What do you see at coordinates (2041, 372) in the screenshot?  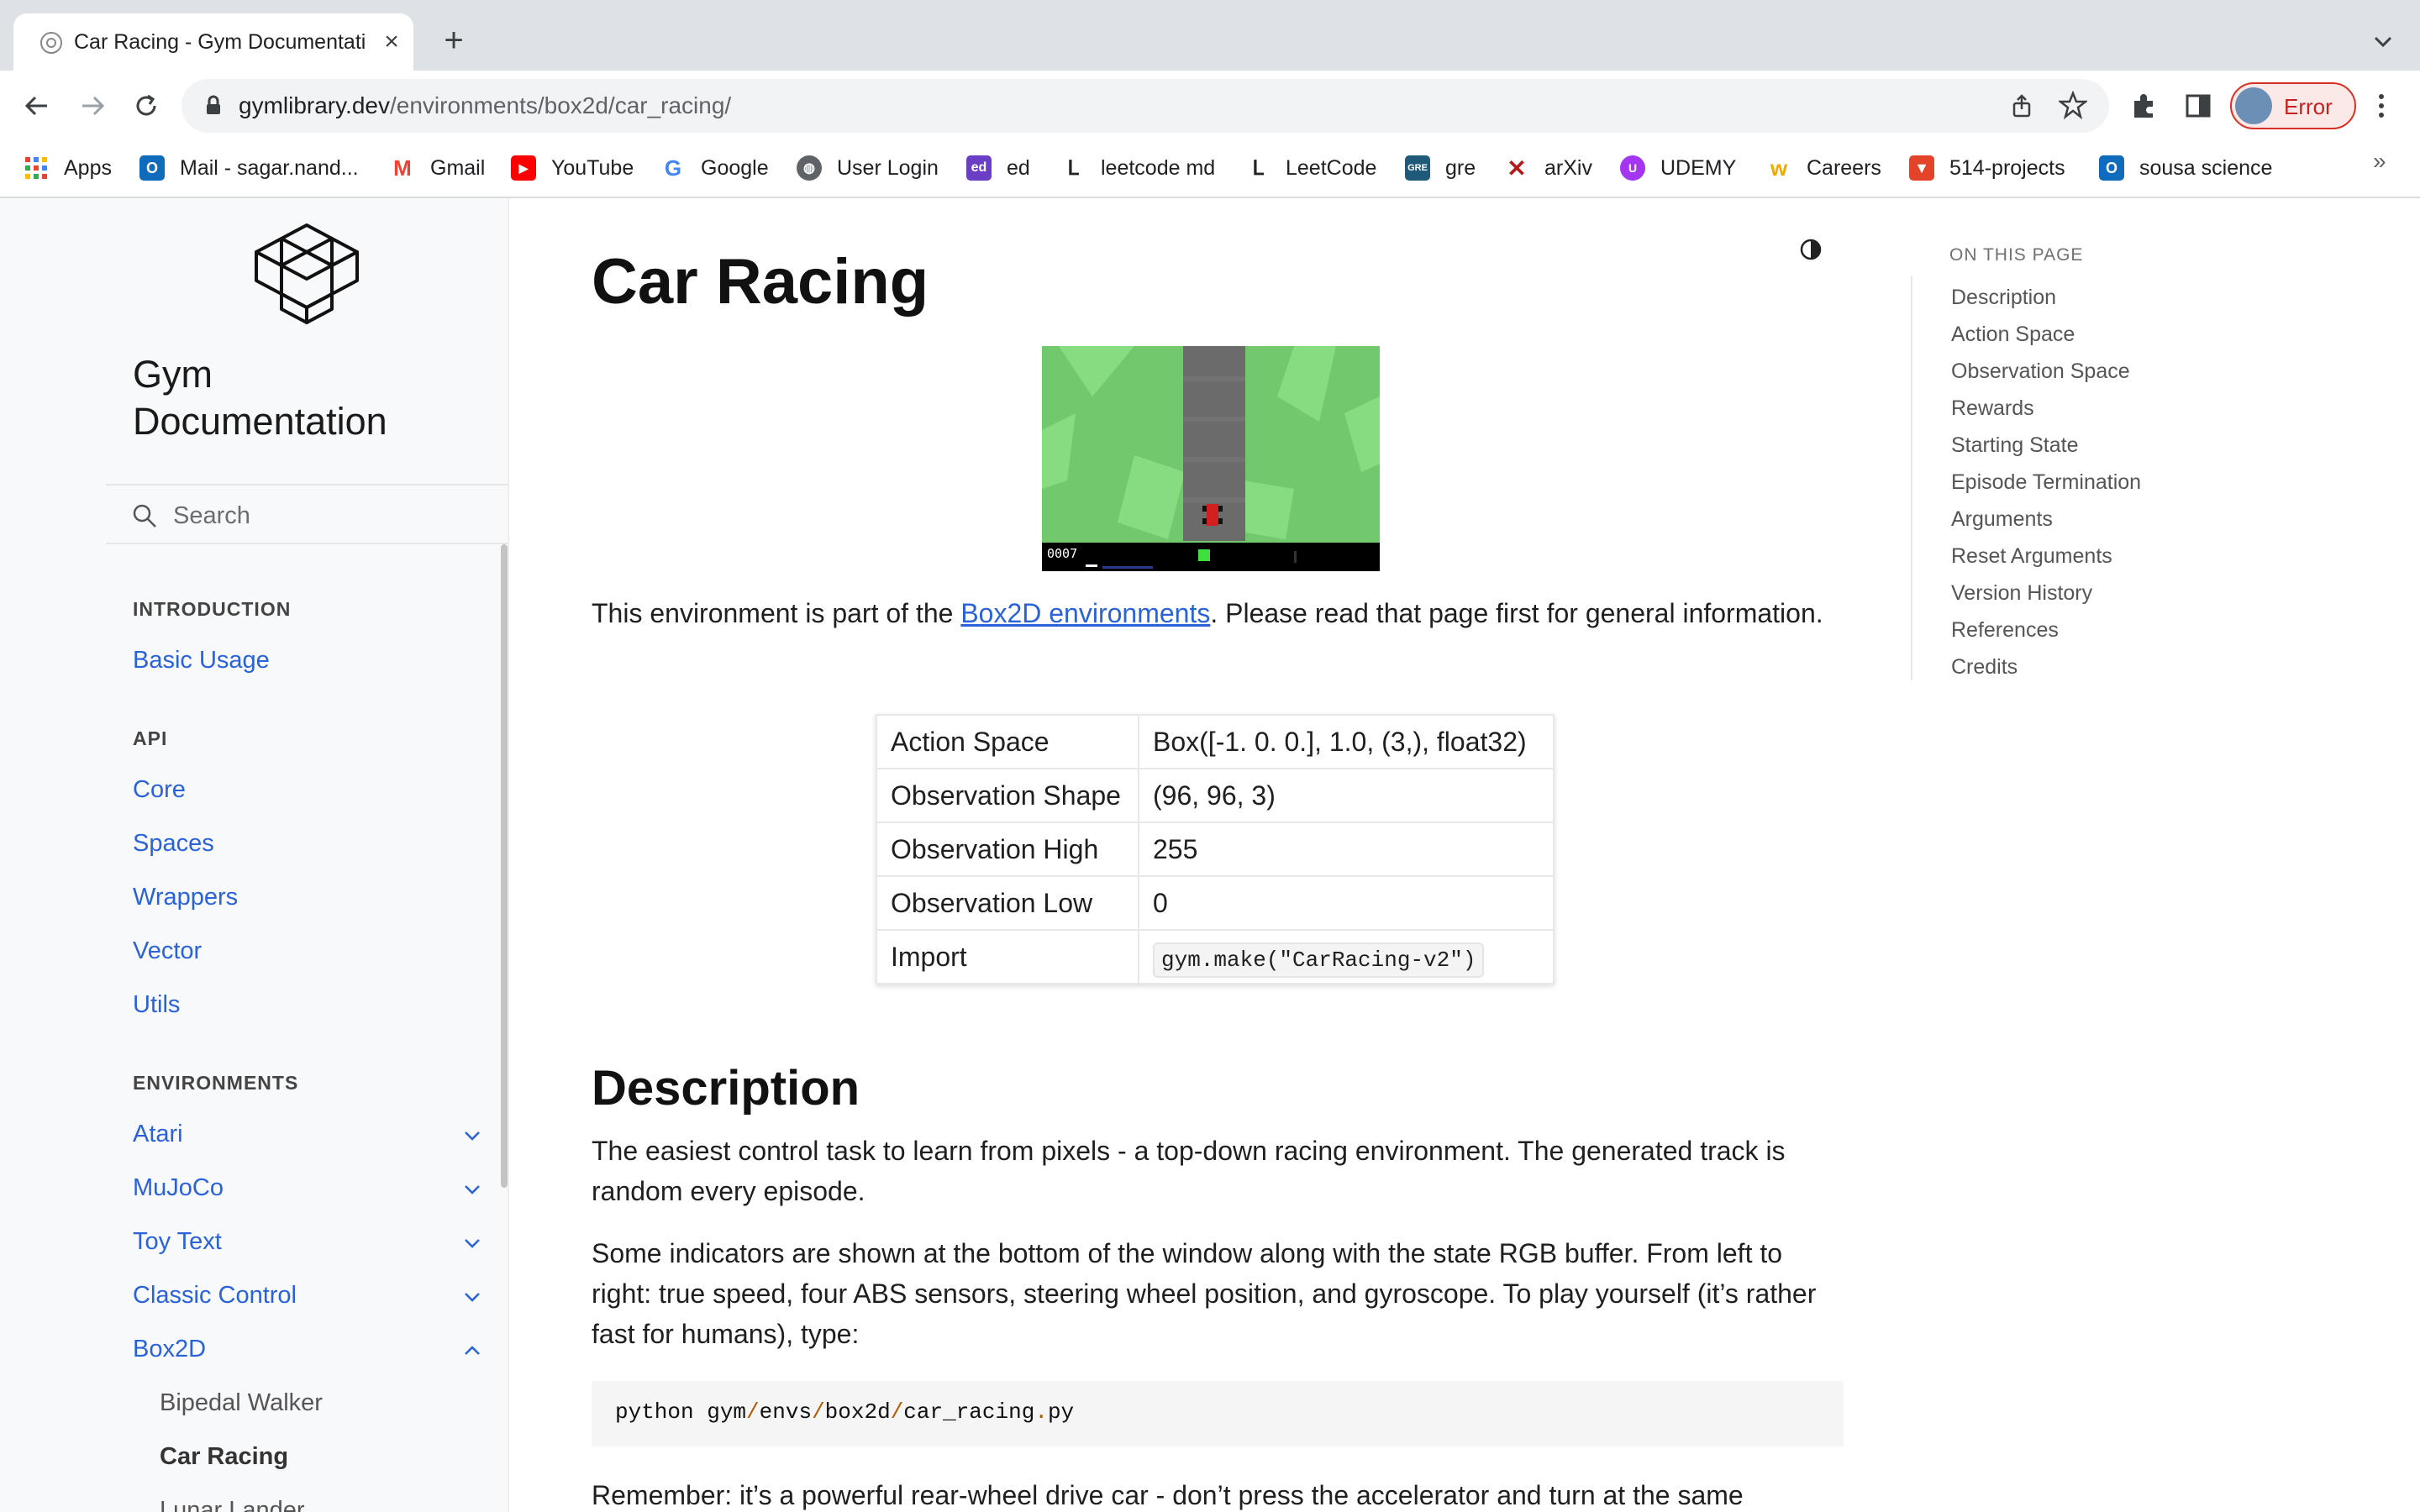 I see `toc-item-observation-space: Observation Space` at bounding box center [2041, 372].